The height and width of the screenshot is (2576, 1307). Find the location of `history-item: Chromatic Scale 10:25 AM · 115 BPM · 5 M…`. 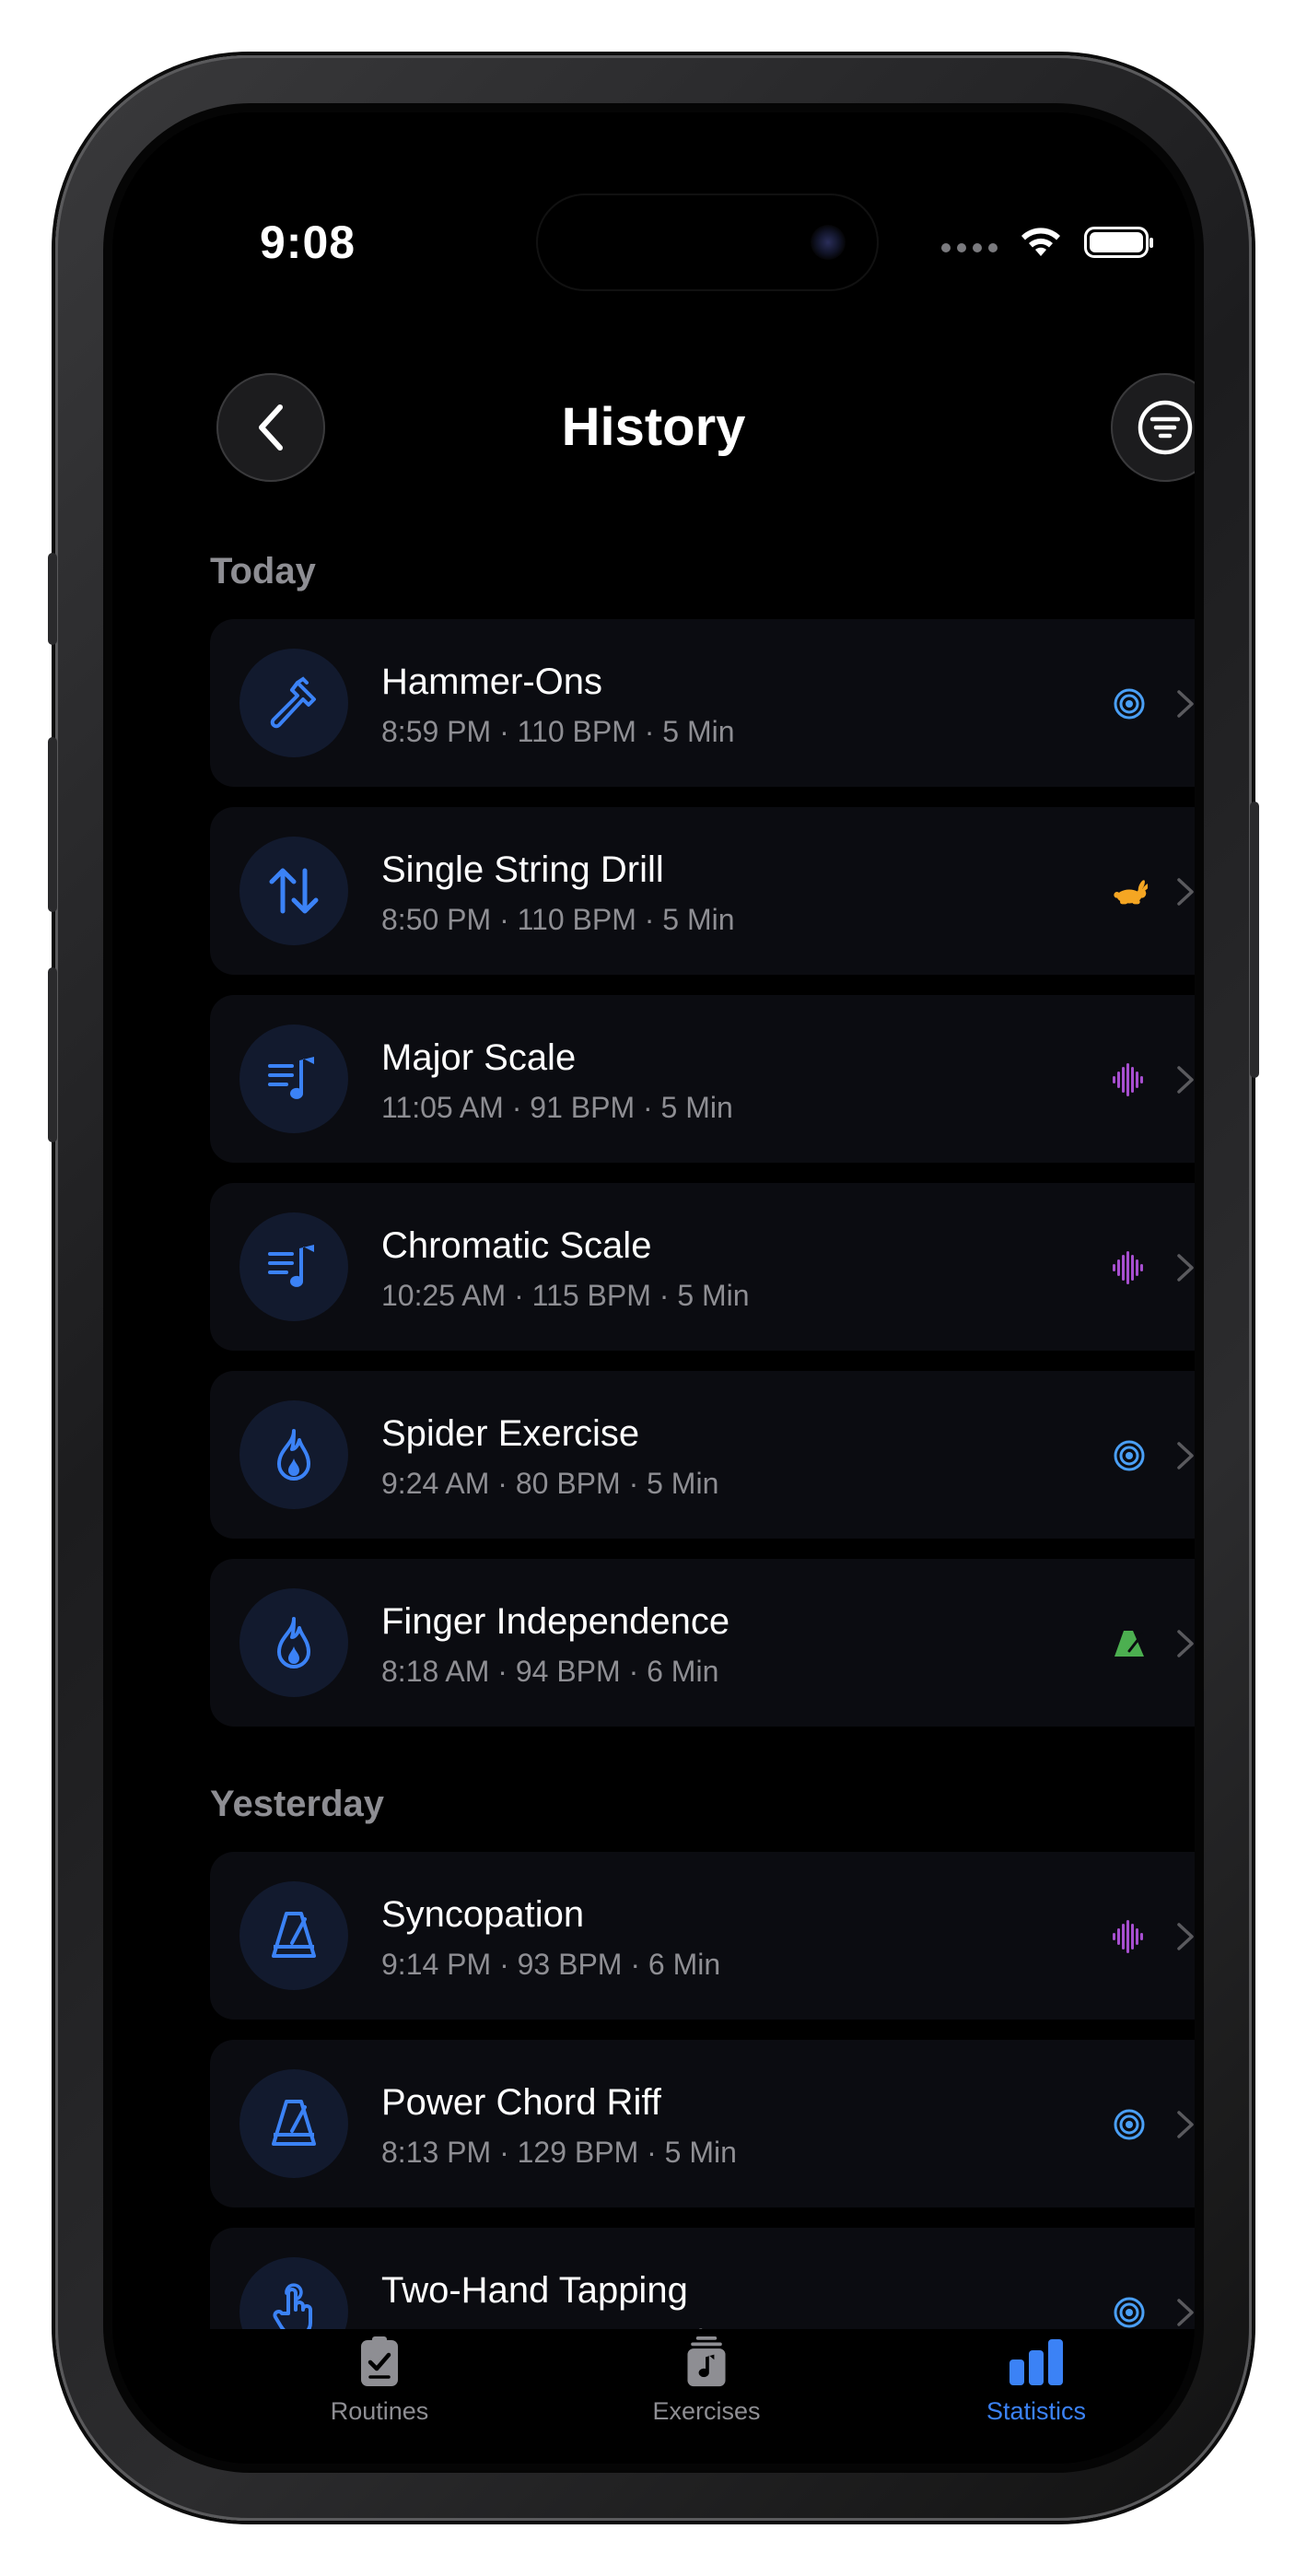

history-item: Chromatic Scale 10:25 AM · 115 BPM · 5 M… is located at coordinates (703, 1267).